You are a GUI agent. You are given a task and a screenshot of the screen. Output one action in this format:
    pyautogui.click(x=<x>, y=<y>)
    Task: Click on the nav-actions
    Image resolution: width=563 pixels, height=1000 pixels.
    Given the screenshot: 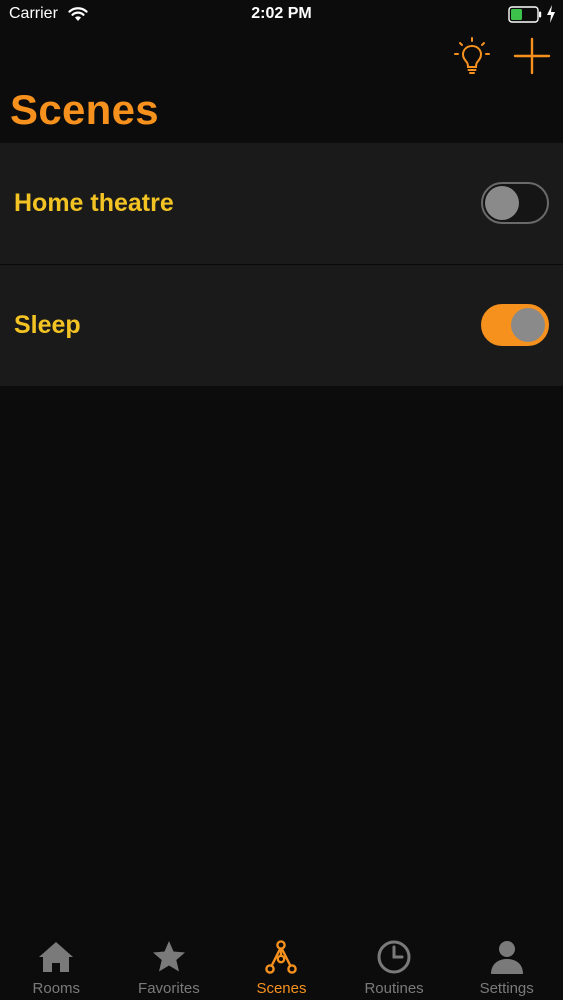 What is the action you would take?
    pyautogui.click(x=281, y=56)
    